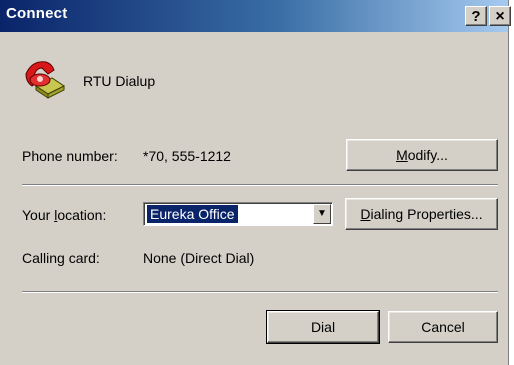  What do you see at coordinates (45, 80) in the screenshot?
I see `phone-modem-icon` at bounding box center [45, 80].